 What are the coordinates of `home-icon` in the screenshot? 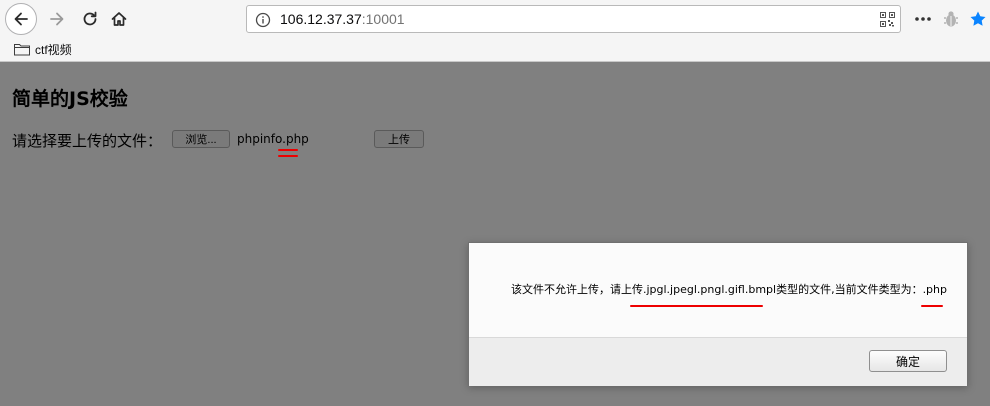 It's located at (119, 19).